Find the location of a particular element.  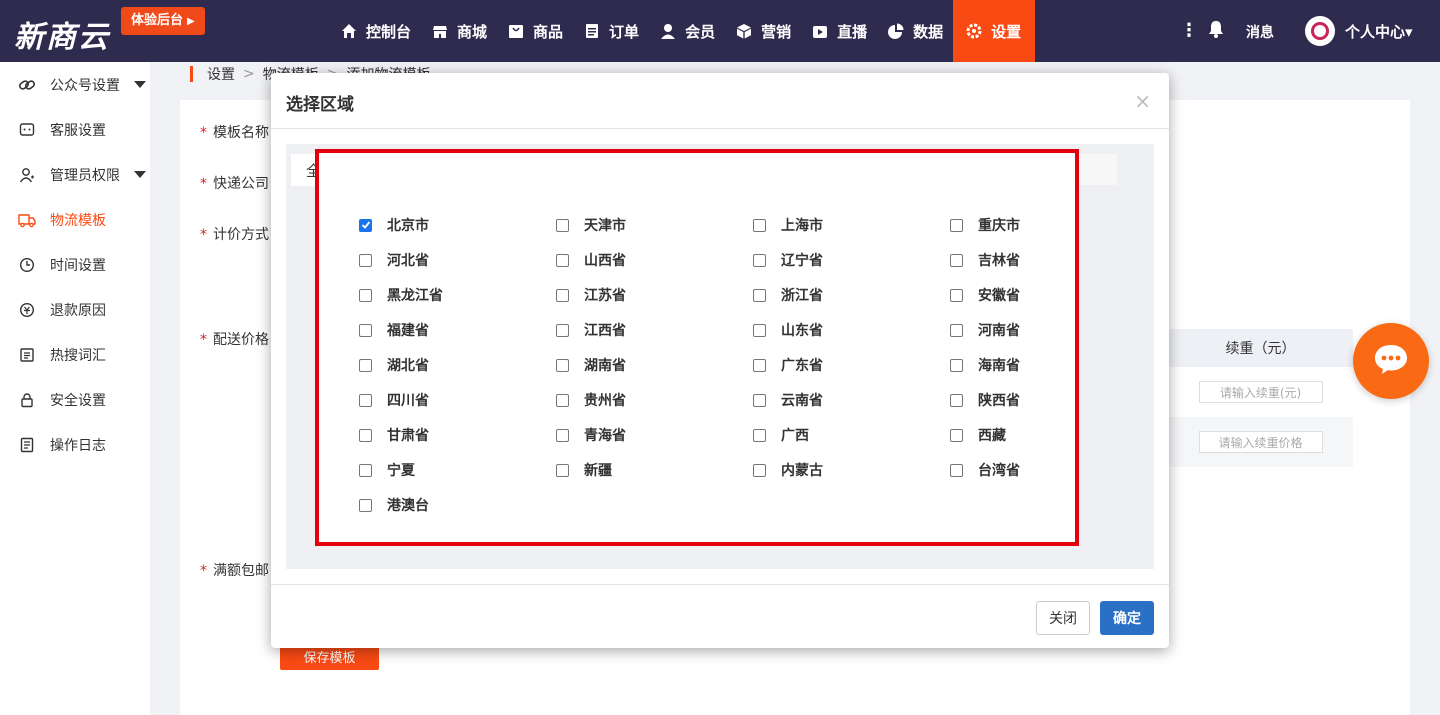

region-option: 港澳台 is located at coordinates (394, 505).